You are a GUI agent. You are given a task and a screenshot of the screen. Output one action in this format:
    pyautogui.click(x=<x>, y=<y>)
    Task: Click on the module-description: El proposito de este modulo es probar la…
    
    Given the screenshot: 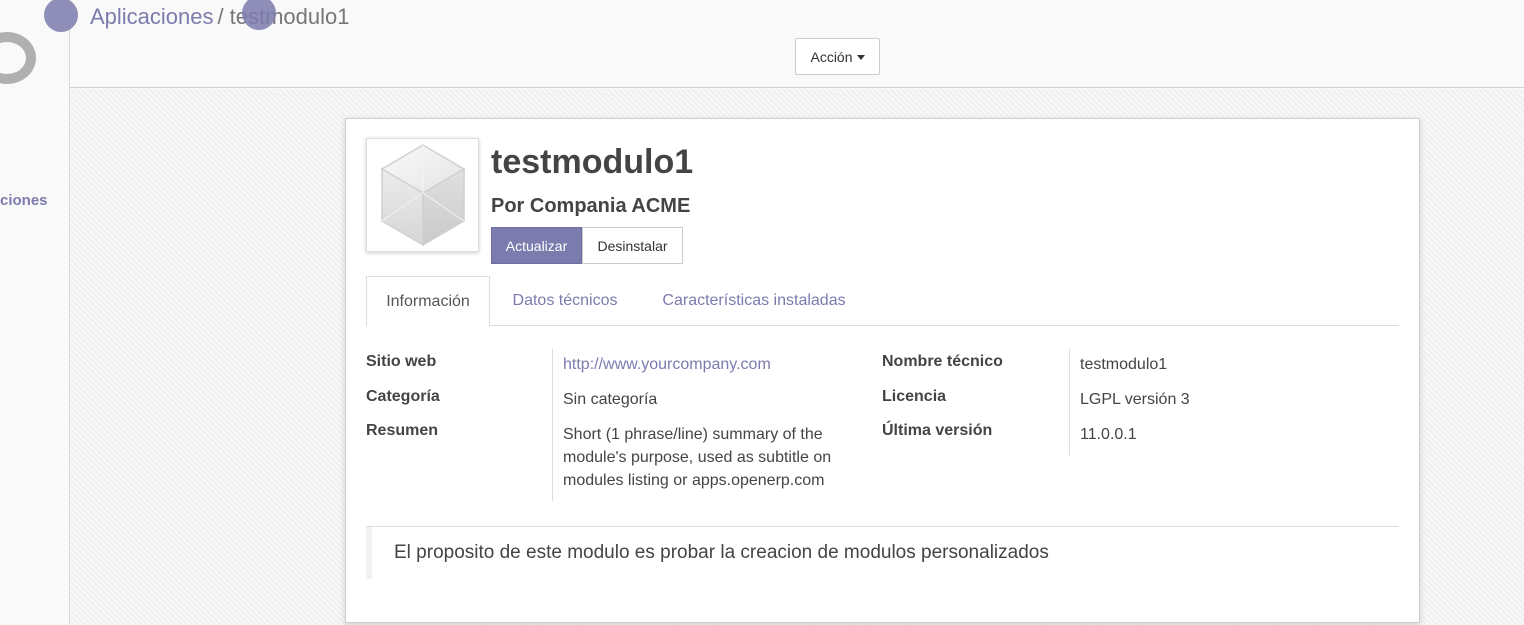 What is the action you would take?
    pyautogui.click(x=721, y=552)
    